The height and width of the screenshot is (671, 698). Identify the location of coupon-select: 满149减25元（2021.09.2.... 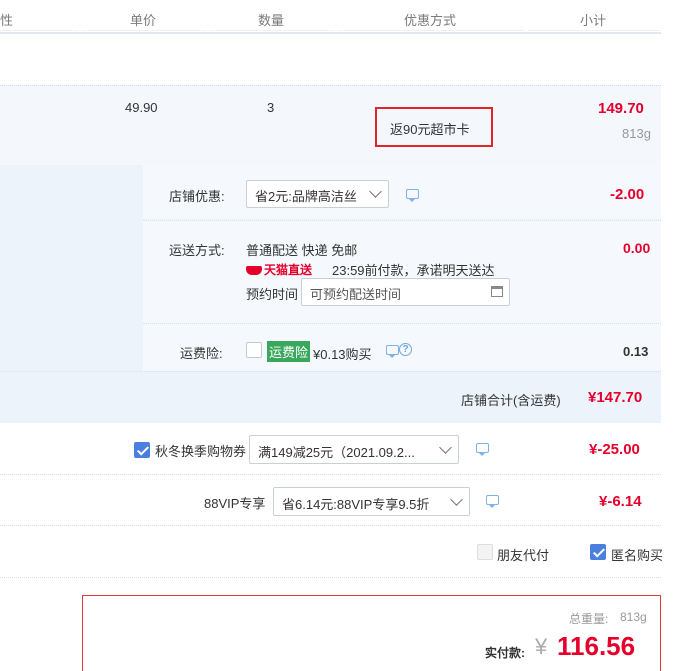
(354, 449).